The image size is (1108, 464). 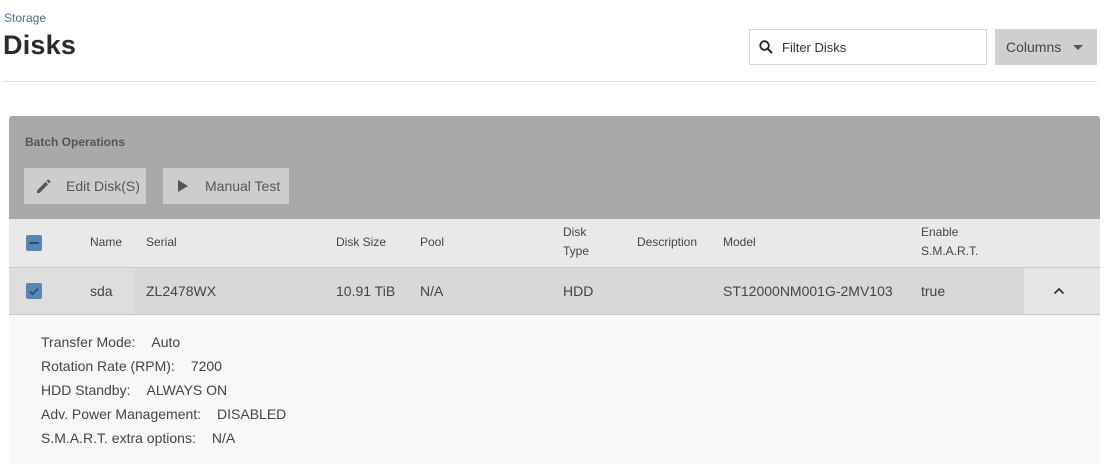 What do you see at coordinates (106, 242) in the screenshot?
I see `header-name: Name` at bounding box center [106, 242].